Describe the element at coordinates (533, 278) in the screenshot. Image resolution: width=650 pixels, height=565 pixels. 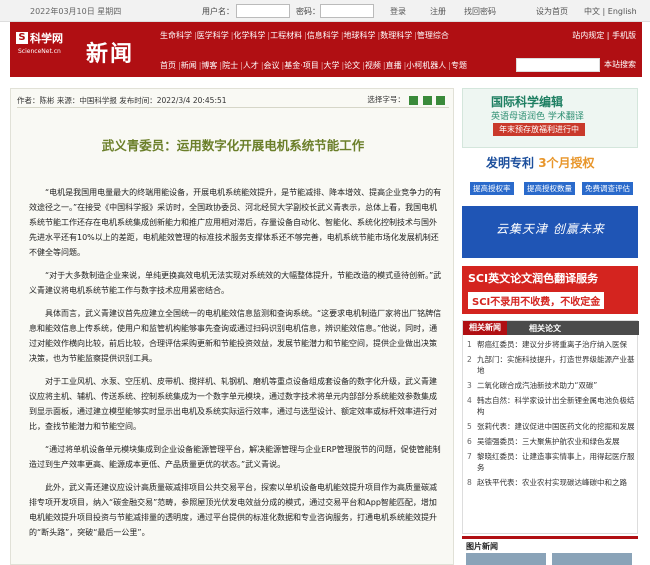
I see `ad-sci-title: SCI英文论文润色翻译服务` at that location.